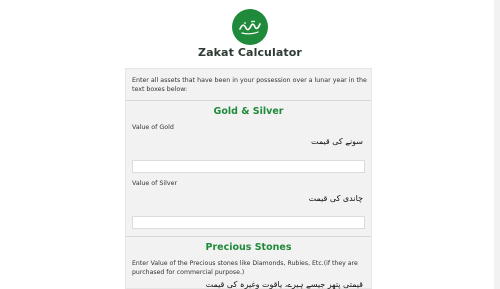 Image resolution: width=500 pixels, height=289 pixels. What do you see at coordinates (153, 127) in the screenshot?
I see `gold-value-label: Value of Gold` at bounding box center [153, 127].